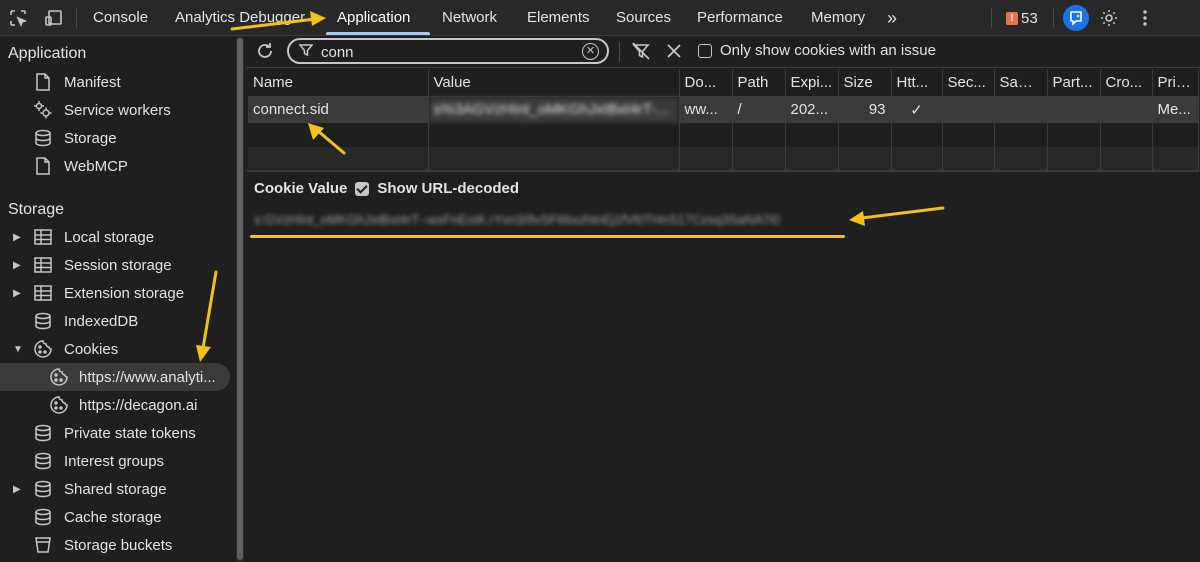  I want to click on sidebar-item-shared-storage: ▶ Shared storage, so click(118, 489).